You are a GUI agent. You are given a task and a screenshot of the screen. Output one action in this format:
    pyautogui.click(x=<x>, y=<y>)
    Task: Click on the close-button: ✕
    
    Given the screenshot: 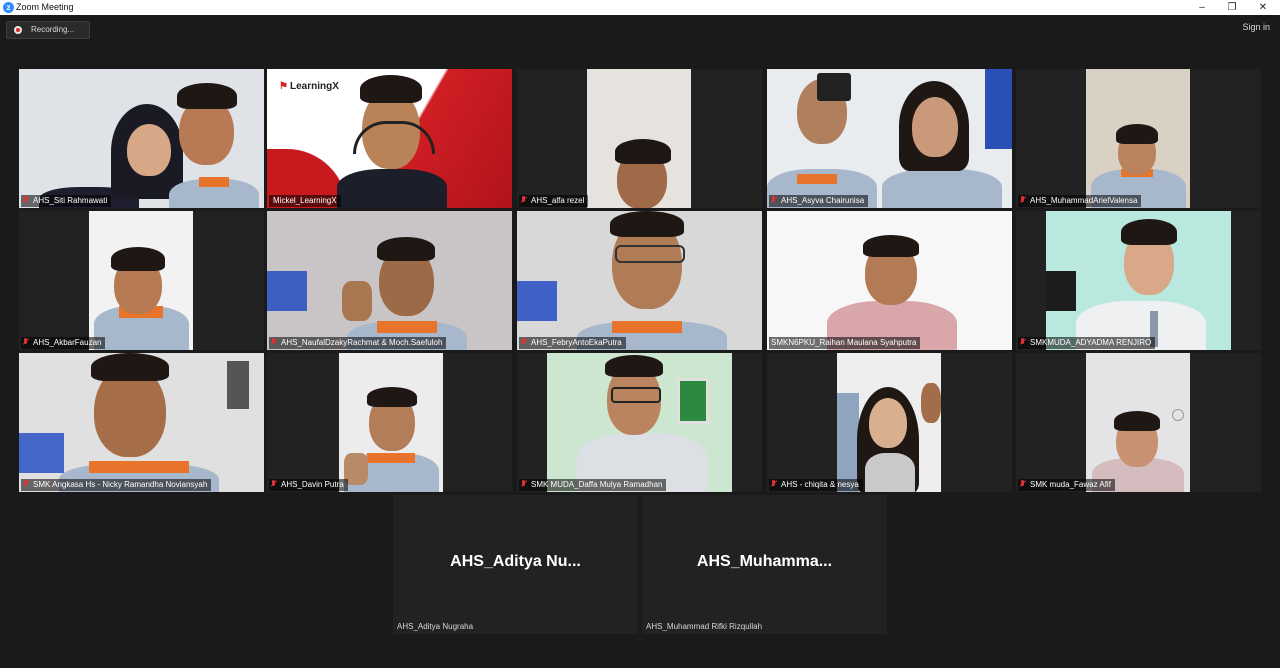 What is the action you would take?
    pyautogui.click(x=1263, y=7)
    